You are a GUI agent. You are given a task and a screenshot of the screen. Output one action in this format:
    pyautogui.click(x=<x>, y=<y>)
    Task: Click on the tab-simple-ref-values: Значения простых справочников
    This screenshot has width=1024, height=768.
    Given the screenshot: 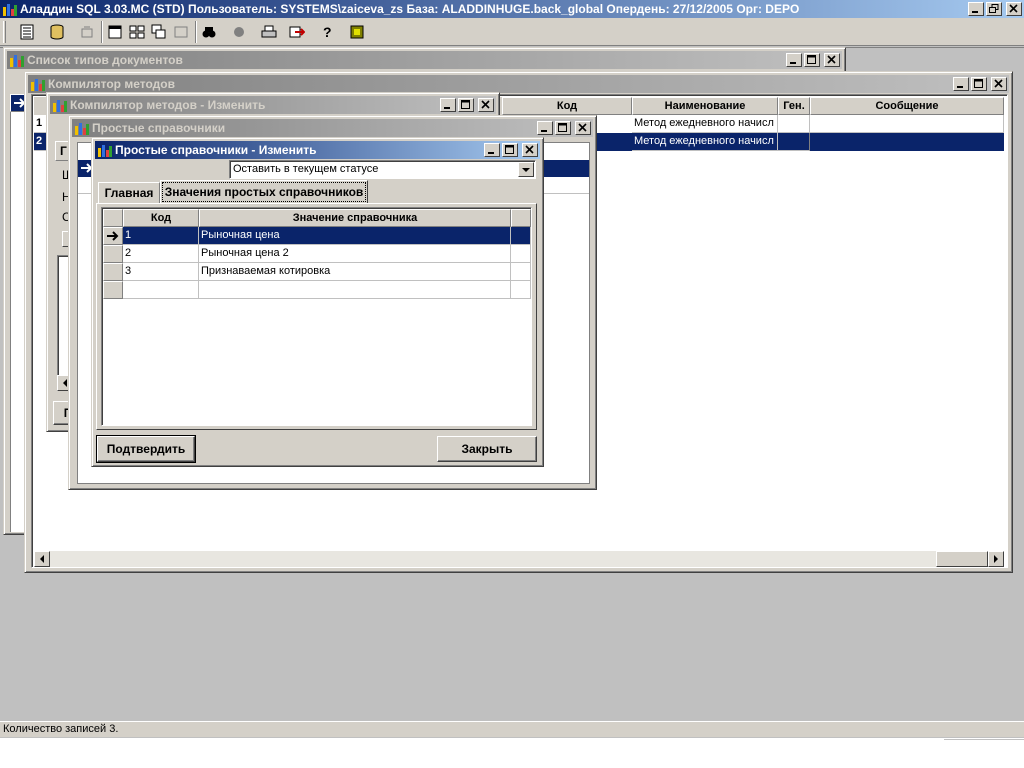 What is the action you would take?
    pyautogui.click(x=264, y=192)
    